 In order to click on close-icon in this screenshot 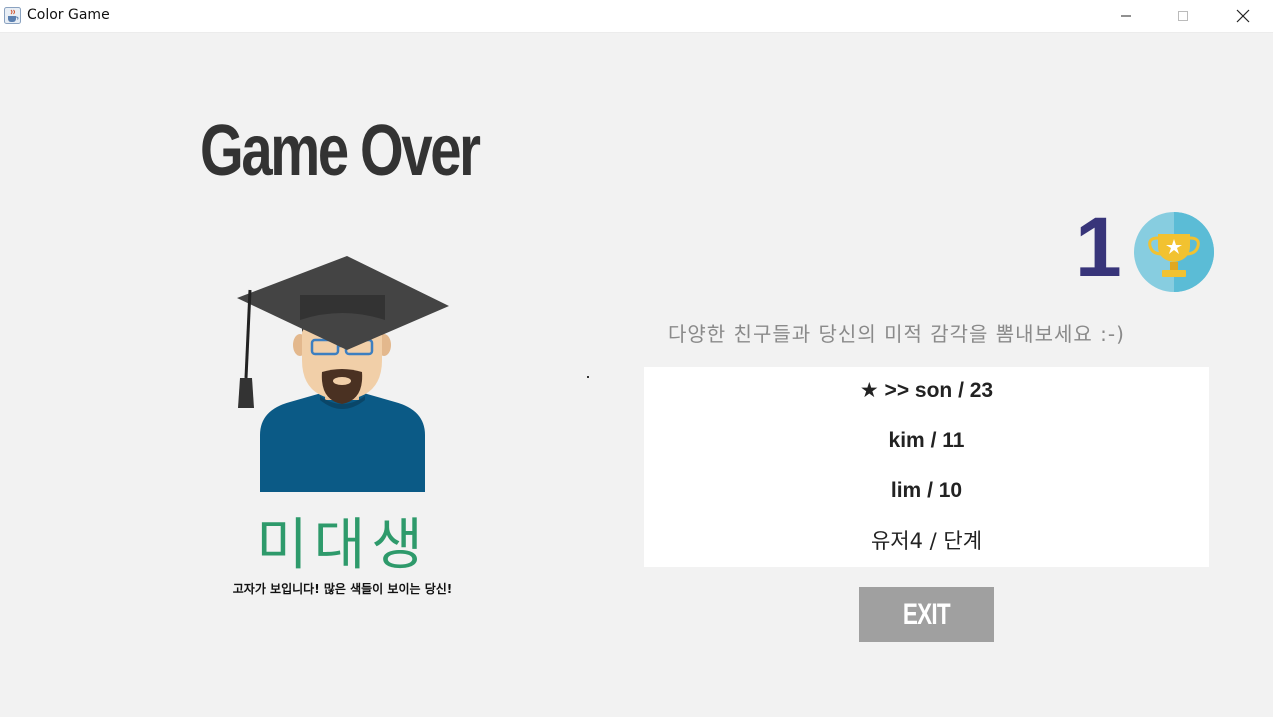, I will do `click(1243, 16)`.